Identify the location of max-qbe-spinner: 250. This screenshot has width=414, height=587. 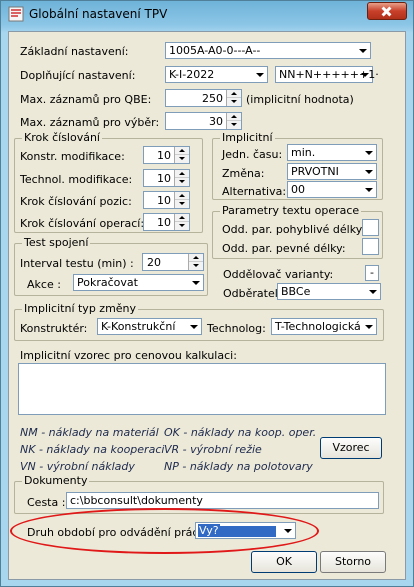
(203, 98).